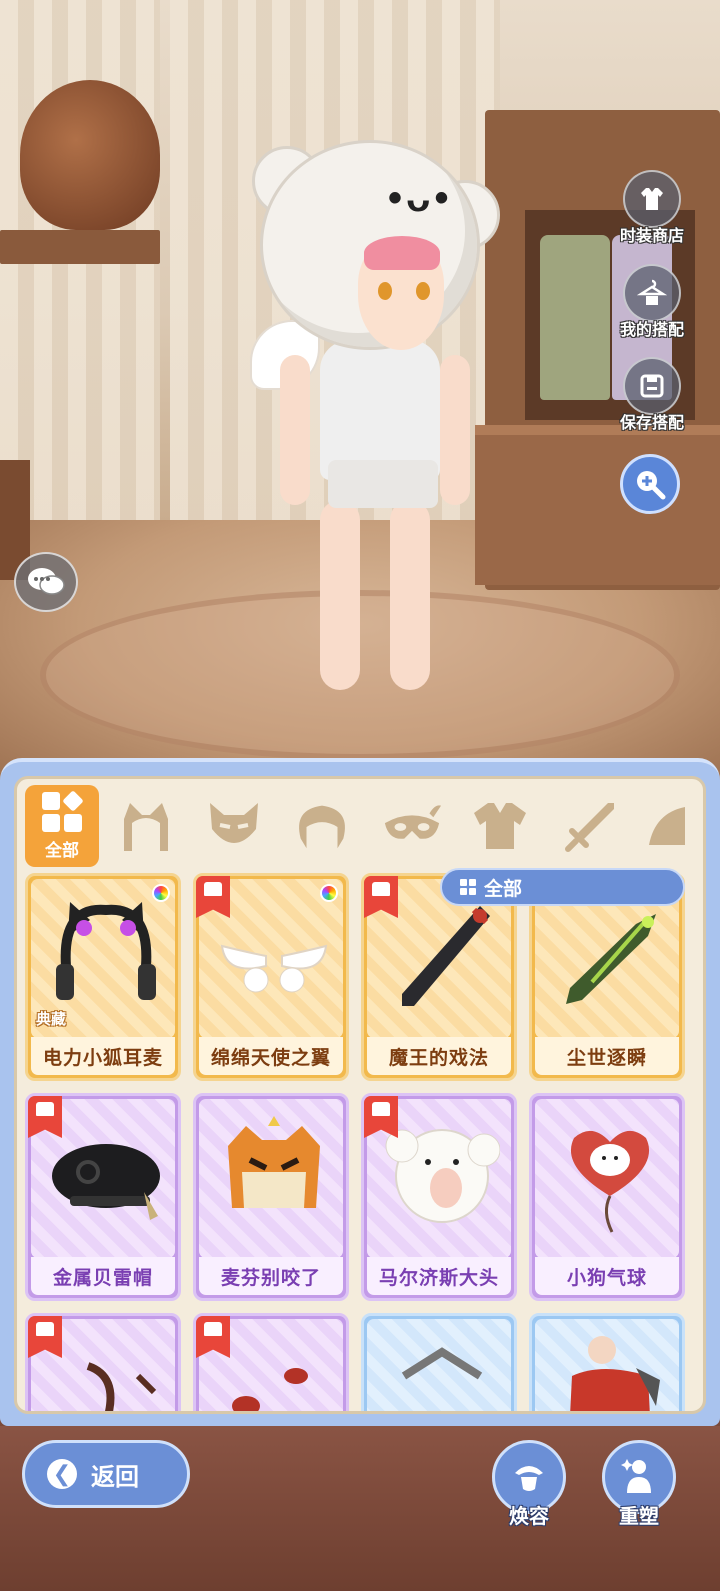  I want to click on item-name: 魔王的戏法, so click(439, 1056).